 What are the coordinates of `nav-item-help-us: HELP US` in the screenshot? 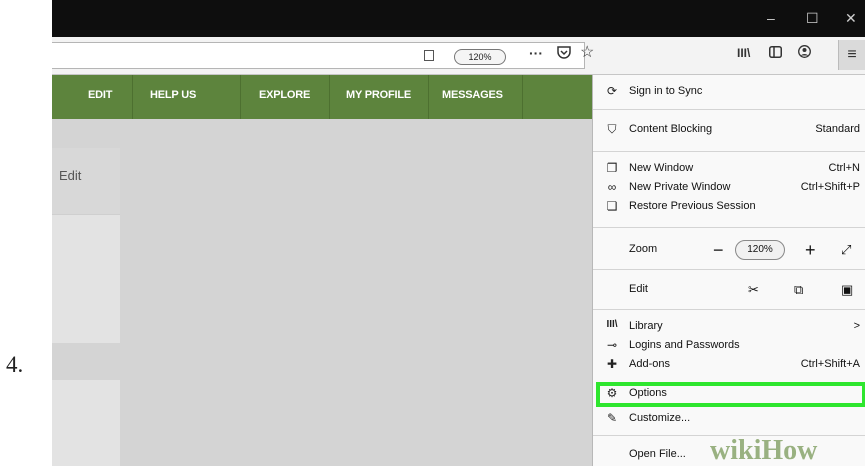 It's located at (173, 95).